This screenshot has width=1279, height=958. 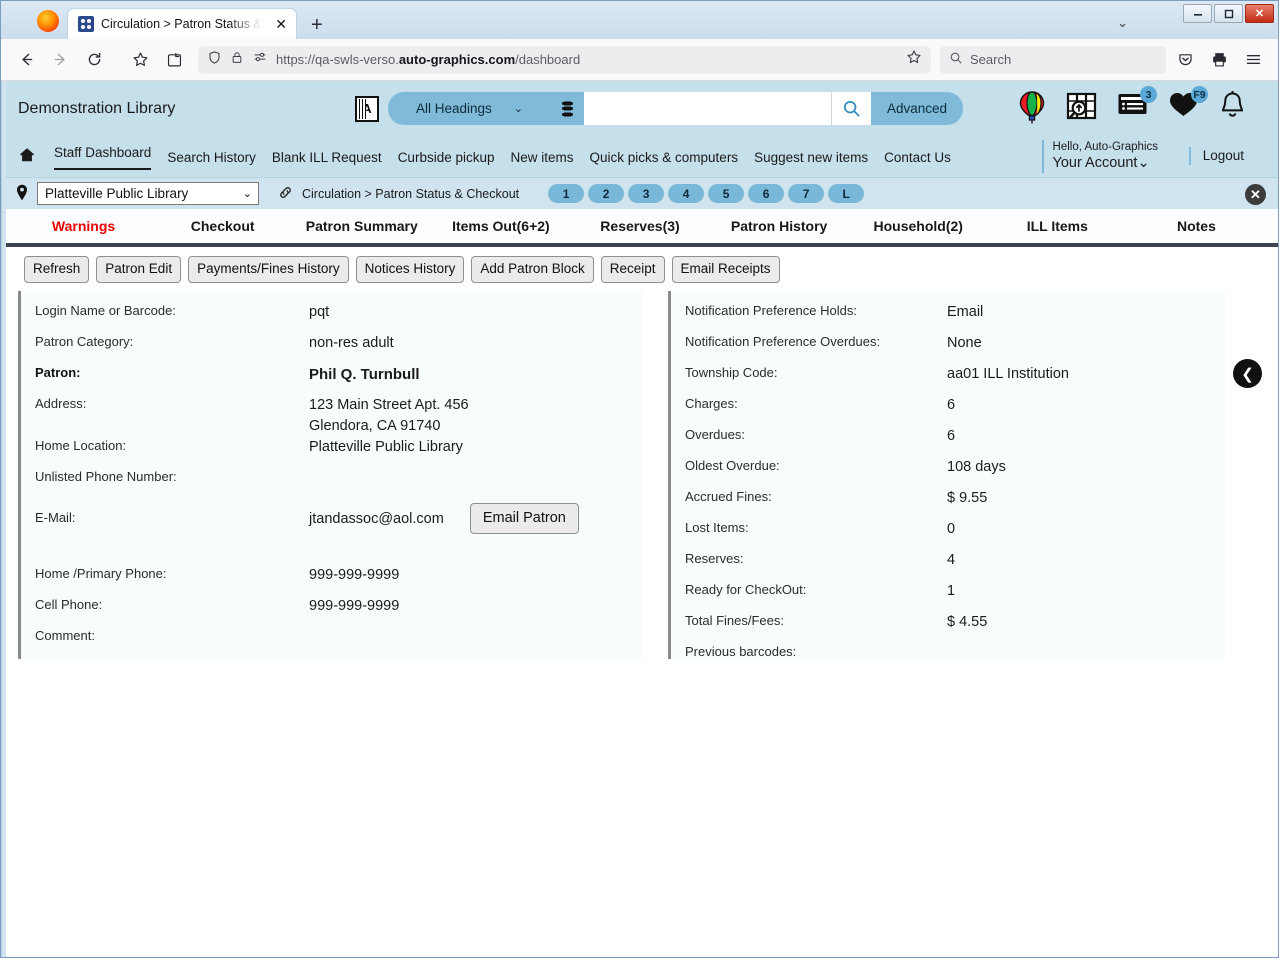 What do you see at coordinates (524, 518) in the screenshot?
I see `email-patron-button: Email Patron` at bounding box center [524, 518].